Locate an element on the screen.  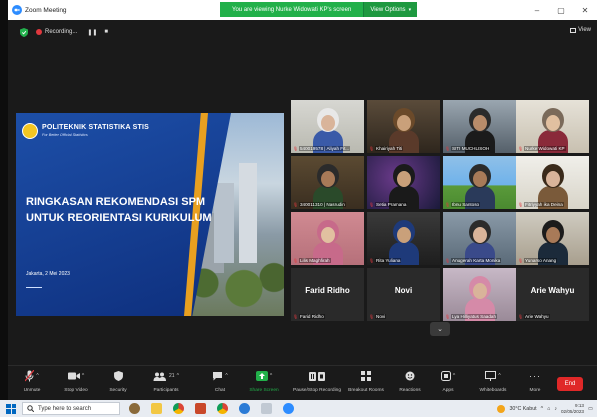
restore-button: ▢ is located at coordinates (561, 10).